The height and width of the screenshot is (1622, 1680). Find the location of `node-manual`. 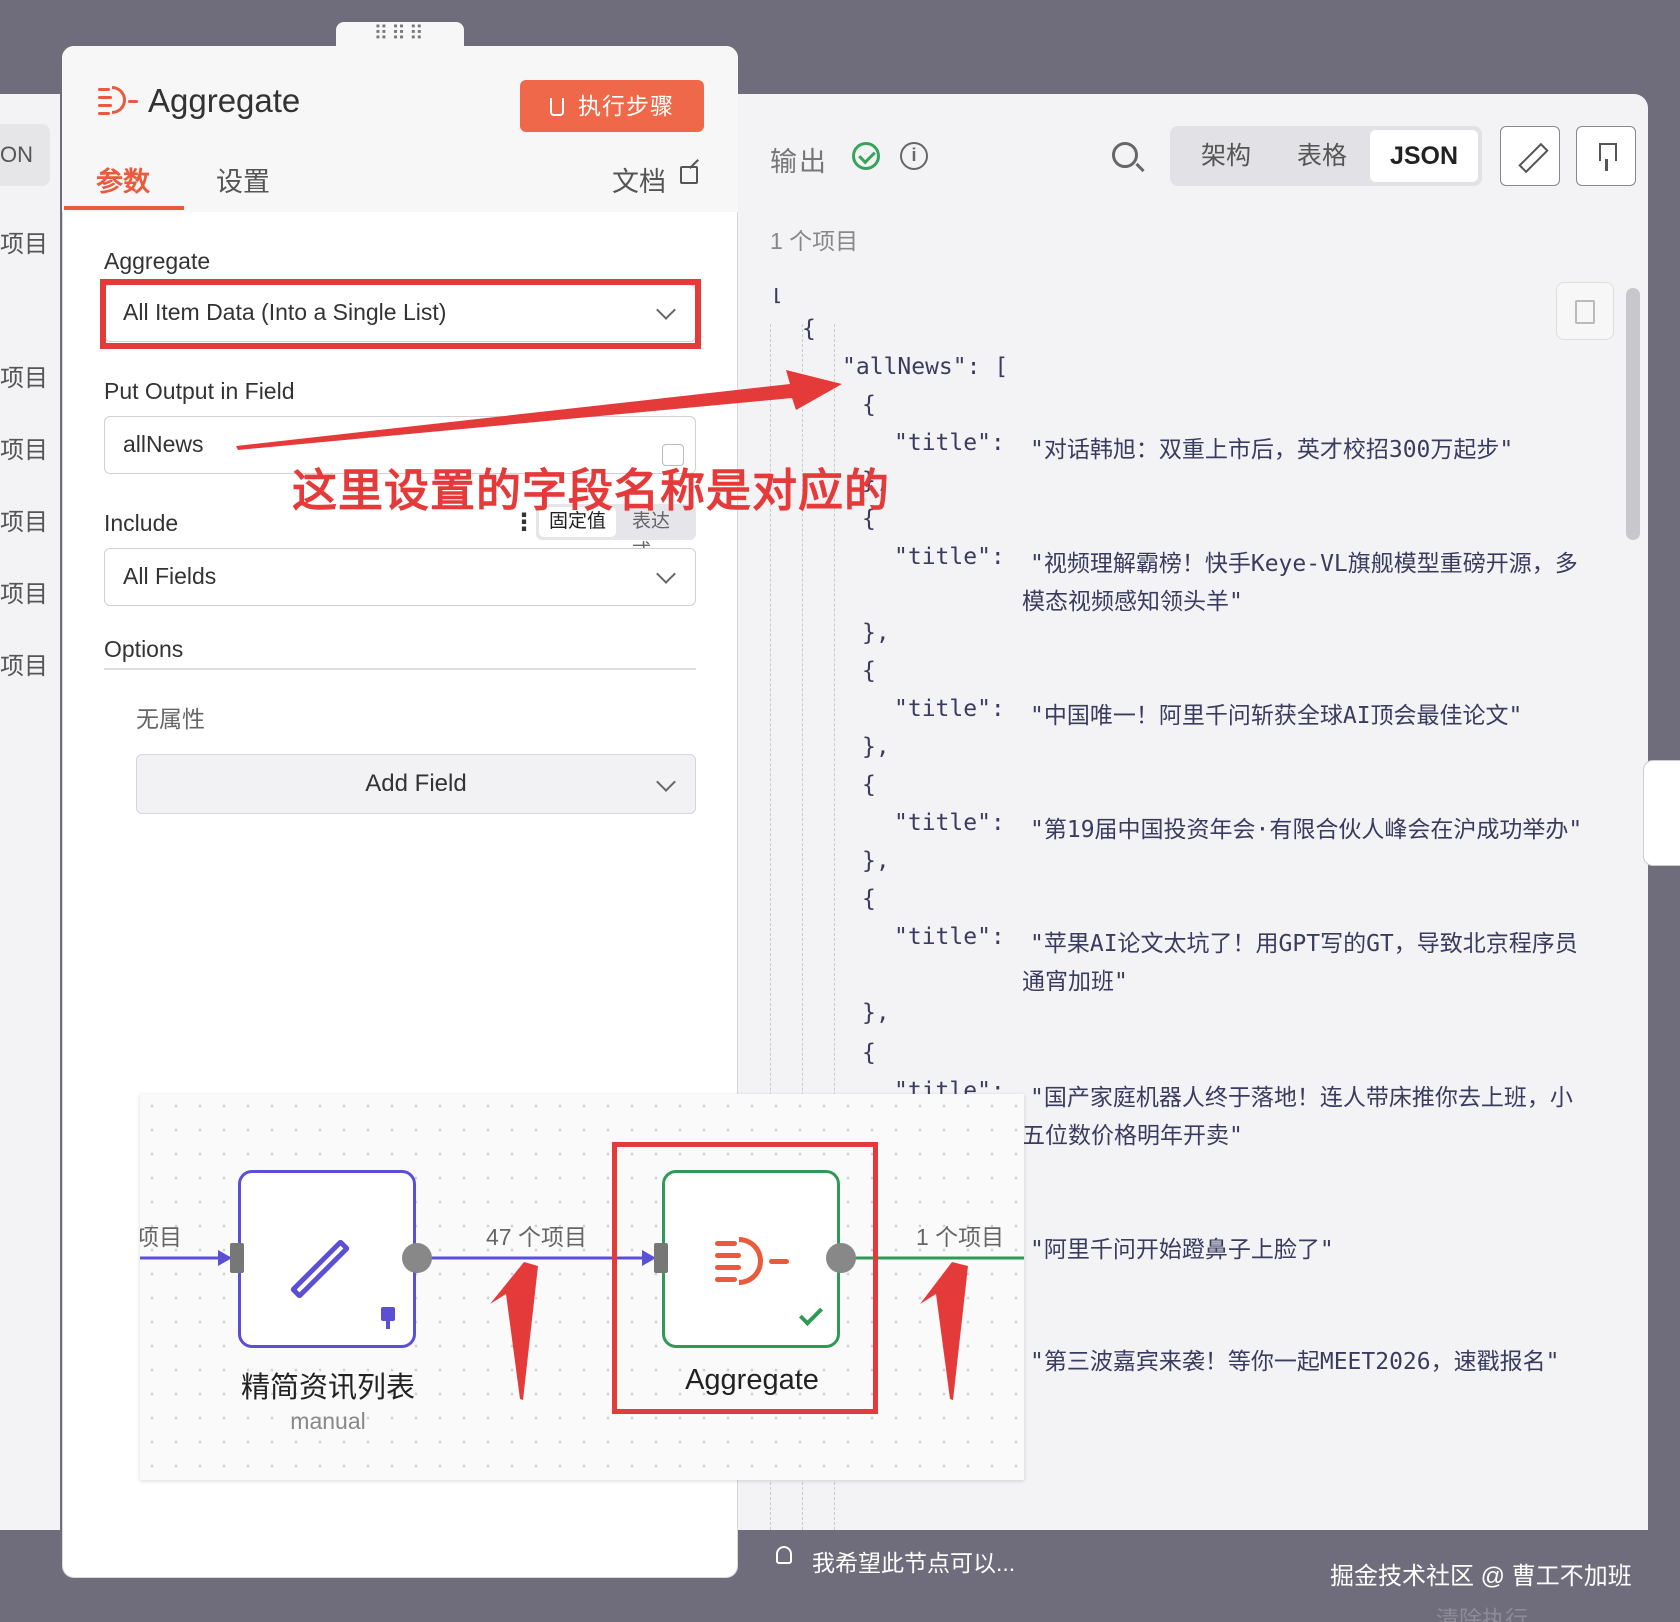

node-manual is located at coordinates (327, 1259).